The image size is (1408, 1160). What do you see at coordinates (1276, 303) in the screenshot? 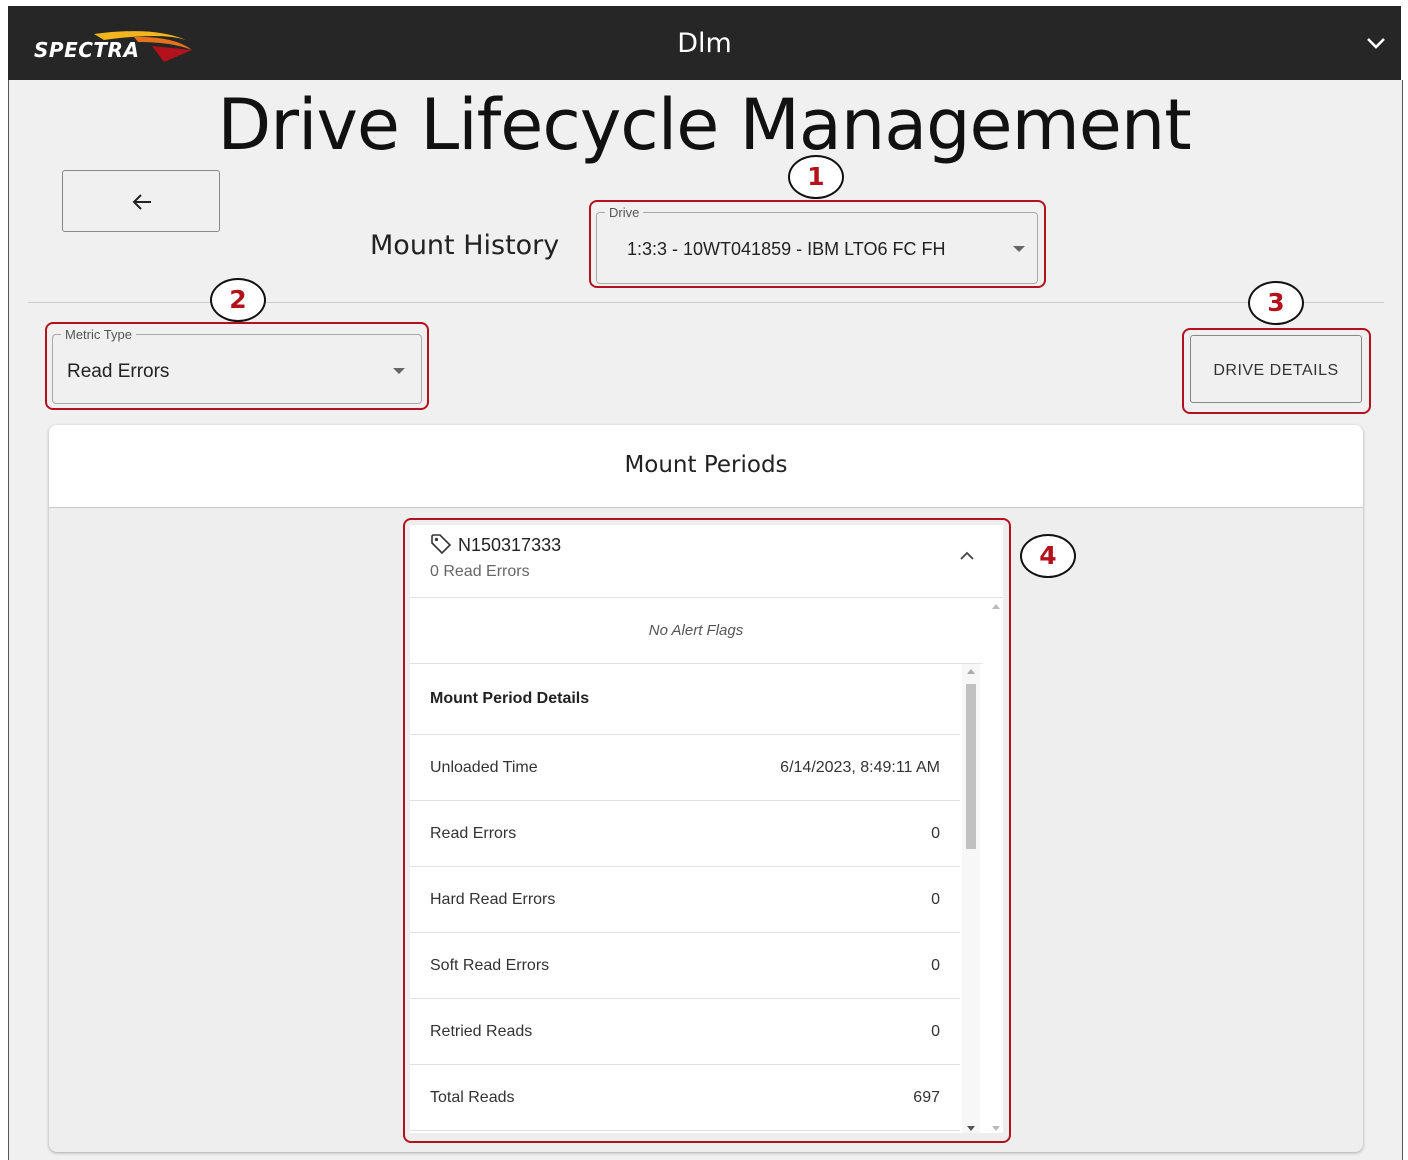
I see `callout-badge-3: 3` at bounding box center [1276, 303].